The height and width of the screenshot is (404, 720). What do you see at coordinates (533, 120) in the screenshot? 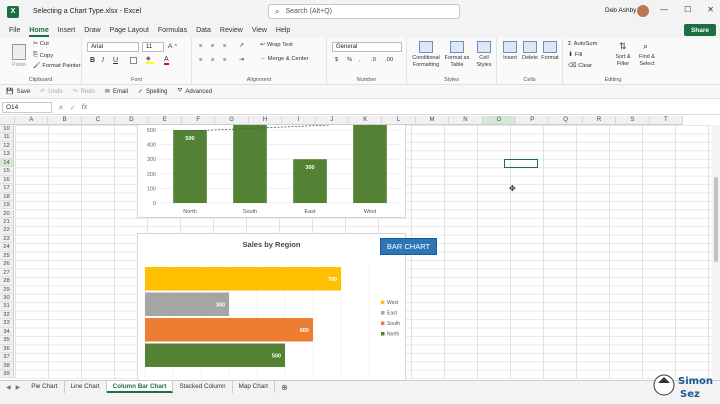
I see `column-header-p: P` at bounding box center [533, 120].